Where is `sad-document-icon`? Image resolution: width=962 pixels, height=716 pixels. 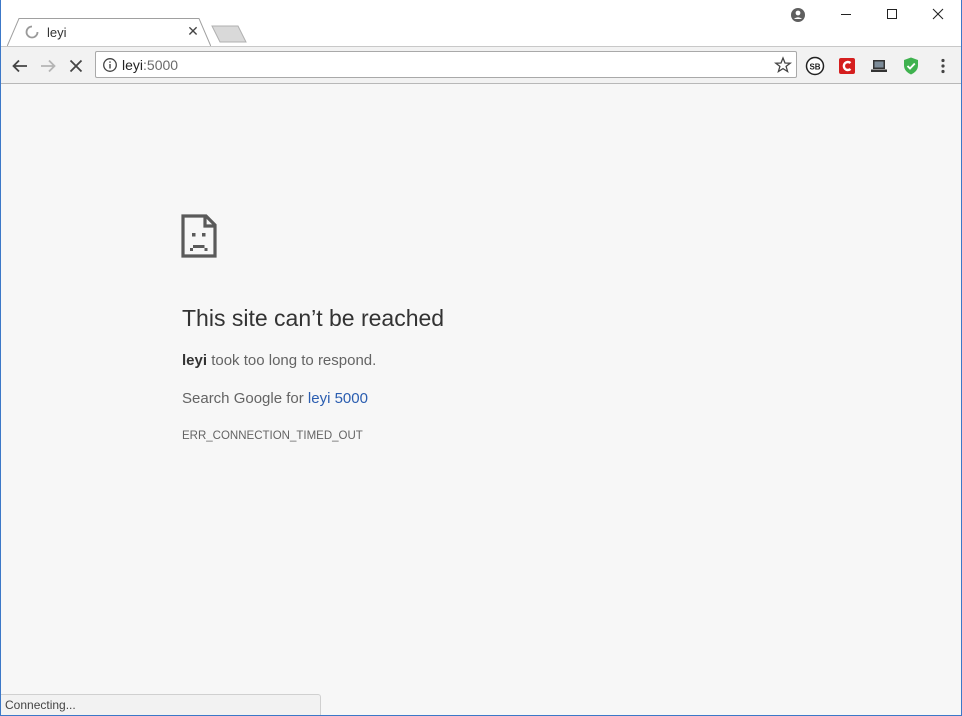
sad-document-icon is located at coordinates (199, 236).